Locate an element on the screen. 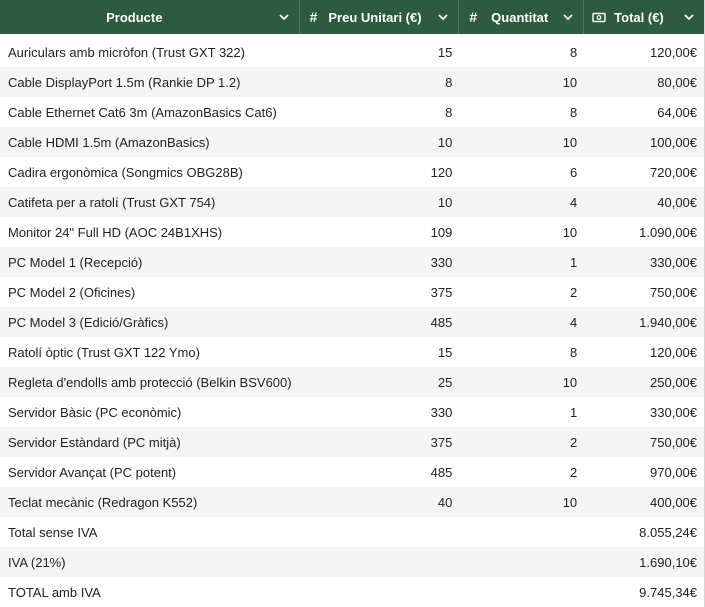 Image resolution: width=705 pixels, height=607 pixels. table-row: IVA (21%) 1.690,10€ is located at coordinates (352, 562).